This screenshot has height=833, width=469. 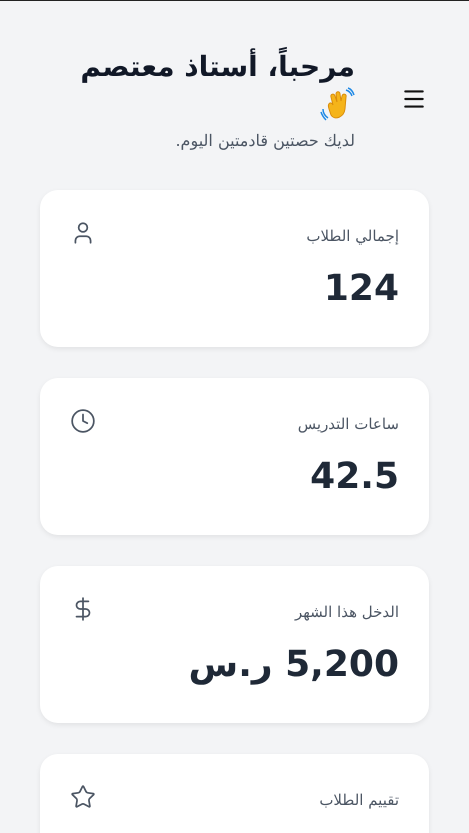 What do you see at coordinates (293, 664) in the screenshot?
I see `stat-value: 5,200 ر.س` at bounding box center [293, 664].